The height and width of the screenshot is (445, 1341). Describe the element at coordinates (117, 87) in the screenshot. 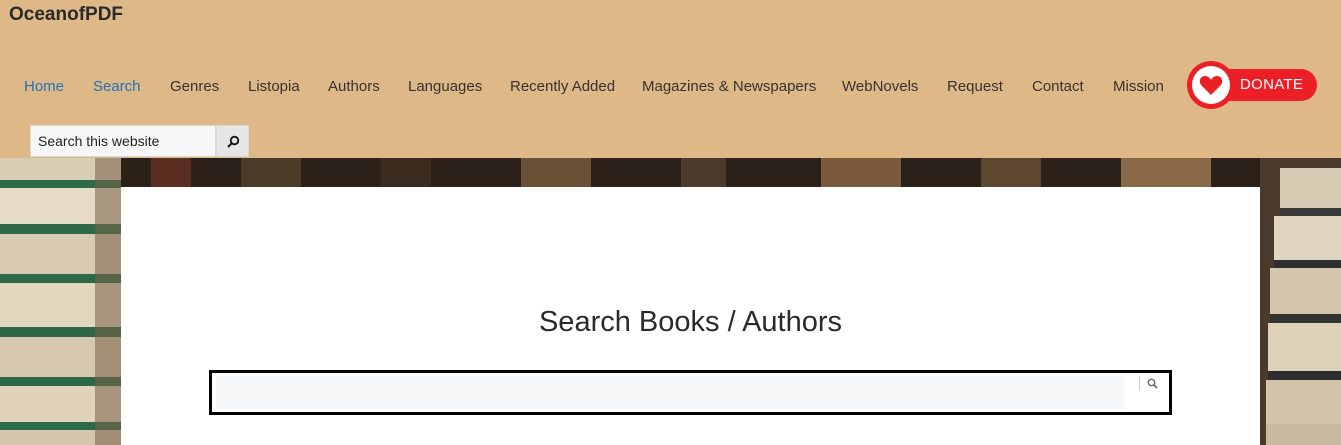

I see `nav-search: Search` at that location.